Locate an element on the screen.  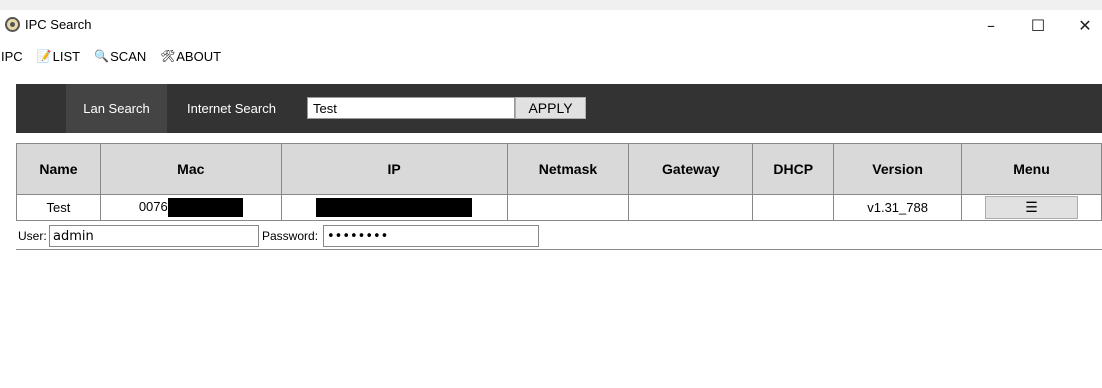
column-header-dhcp: DHCP is located at coordinates (793, 169).